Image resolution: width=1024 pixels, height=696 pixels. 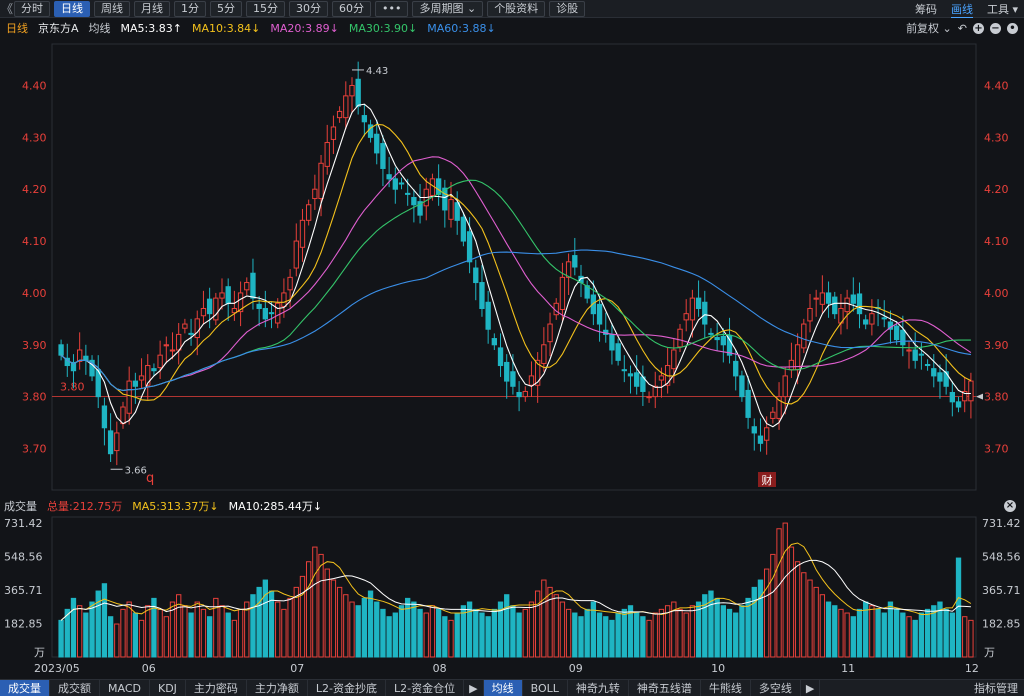 What do you see at coordinates (979, 396) in the screenshot?
I see `current-price-pointer` at bounding box center [979, 396].